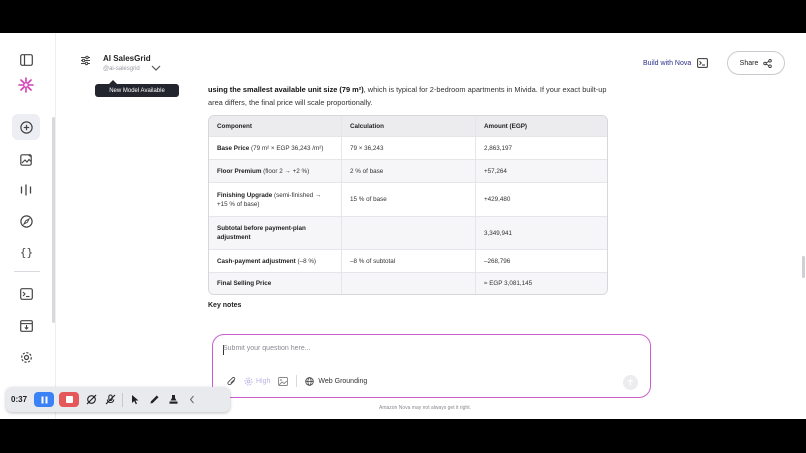 The width and height of the screenshot is (806, 453). What do you see at coordinates (122, 399) in the screenshot?
I see `recorder-divider` at bounding box center [122, 399].